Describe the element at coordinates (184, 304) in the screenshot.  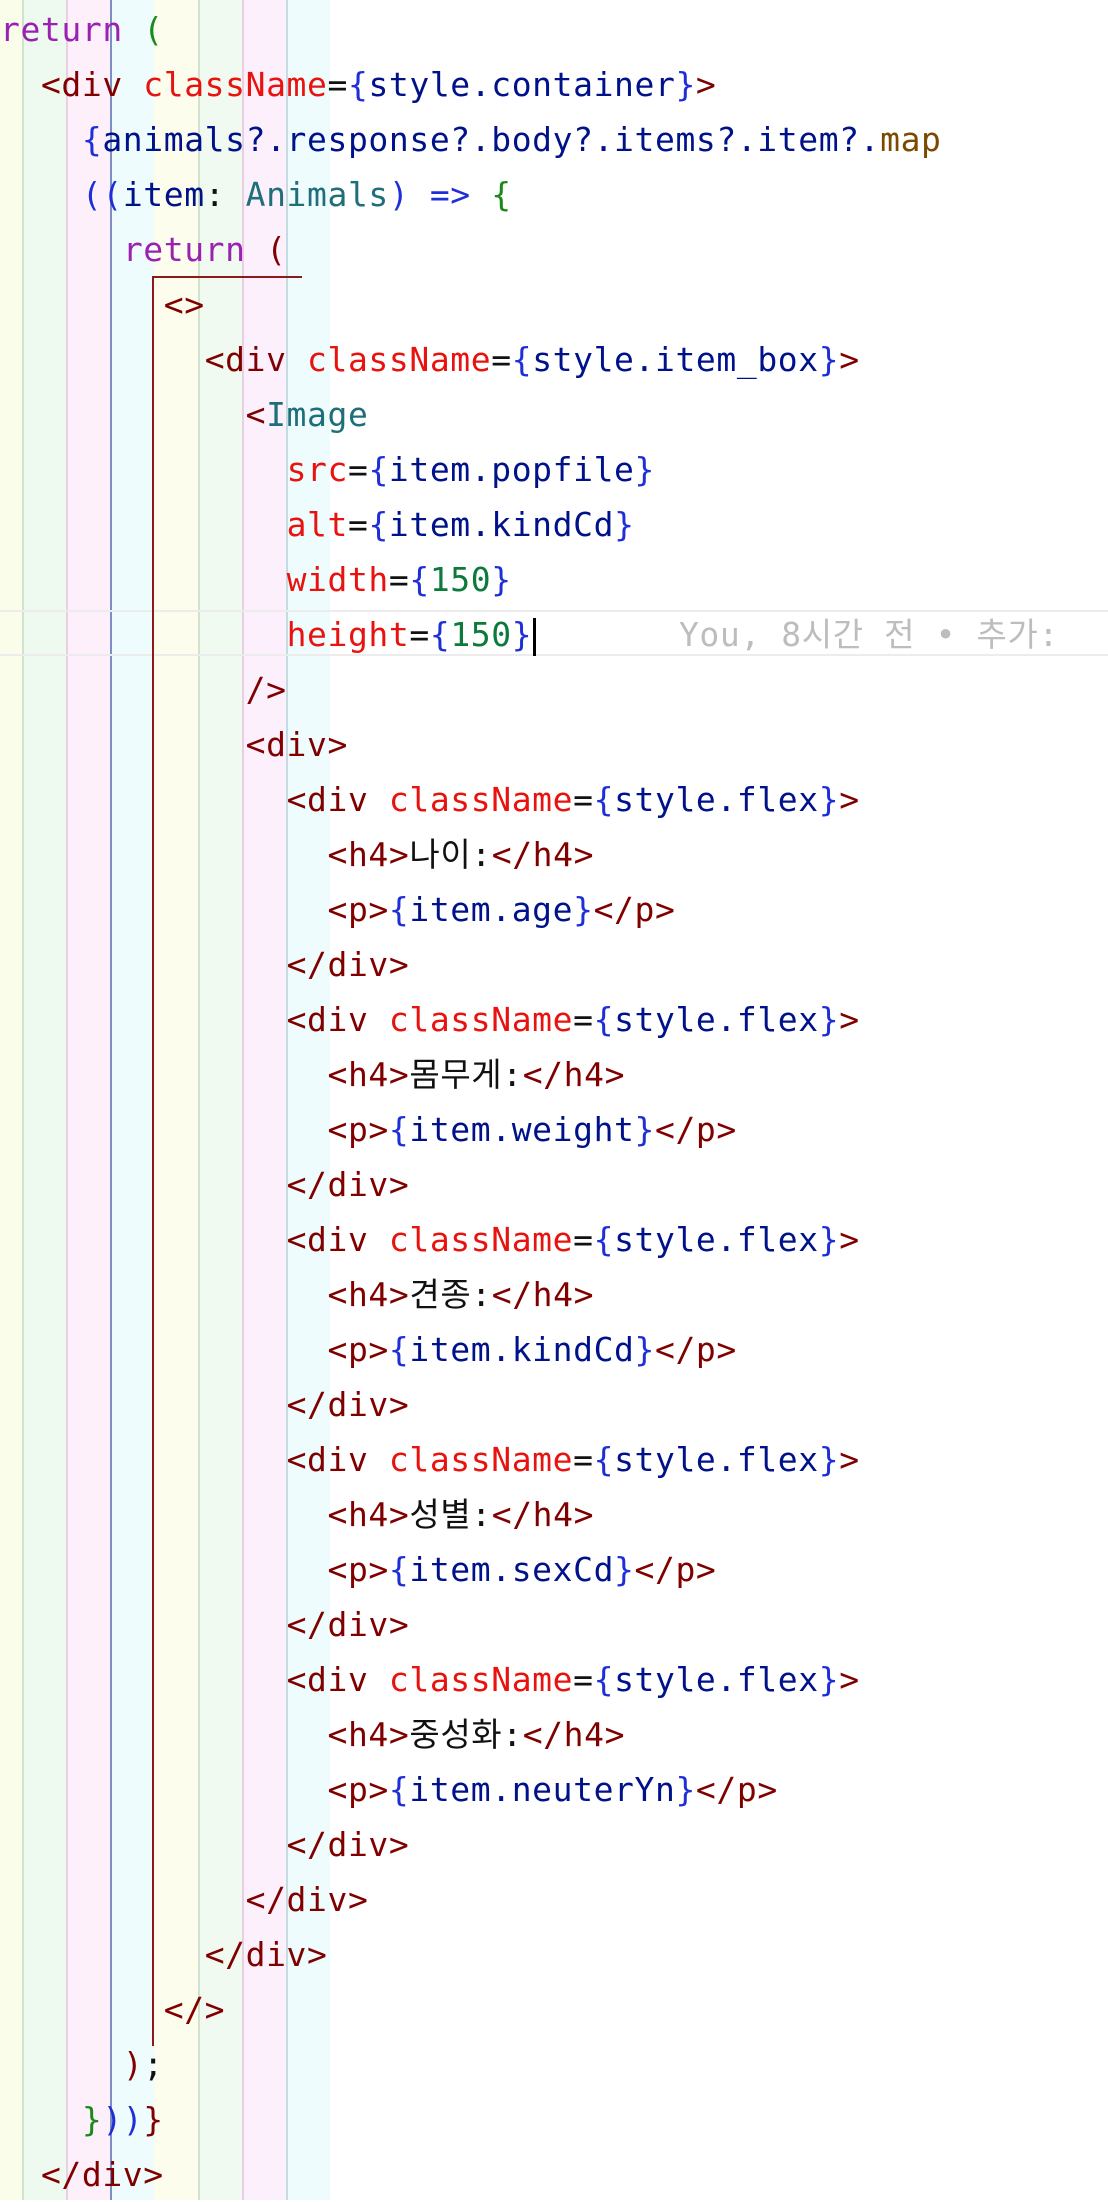
I see `token-tag: <>` at that location.